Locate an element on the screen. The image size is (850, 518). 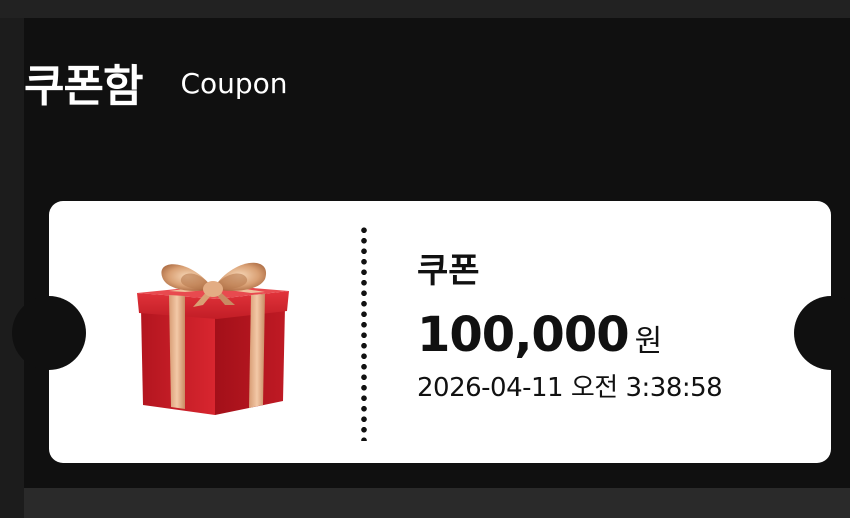
coupon-amount-row: 100,000 원 is located at coordinates (569, 335).